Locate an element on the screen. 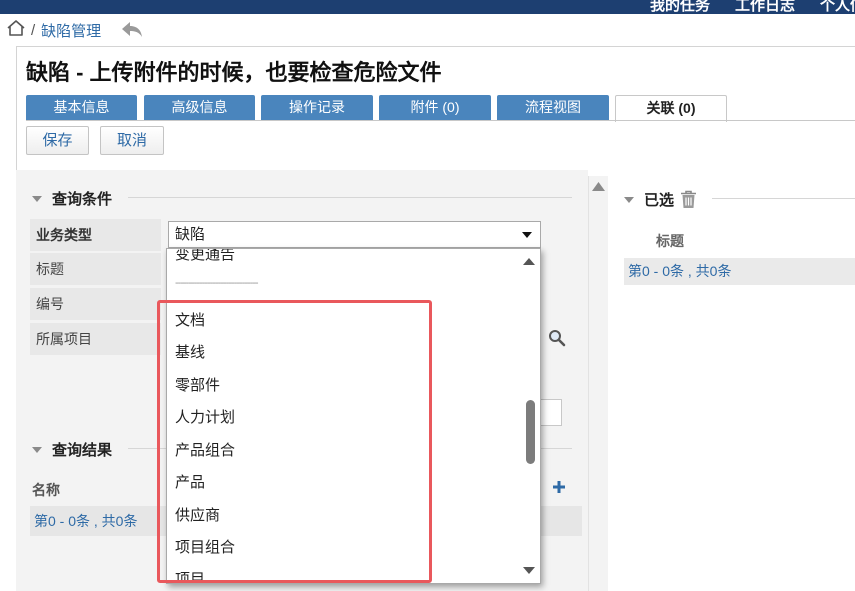 The image size is (855, 591). plus-icon is located at coordinates (559, 488).